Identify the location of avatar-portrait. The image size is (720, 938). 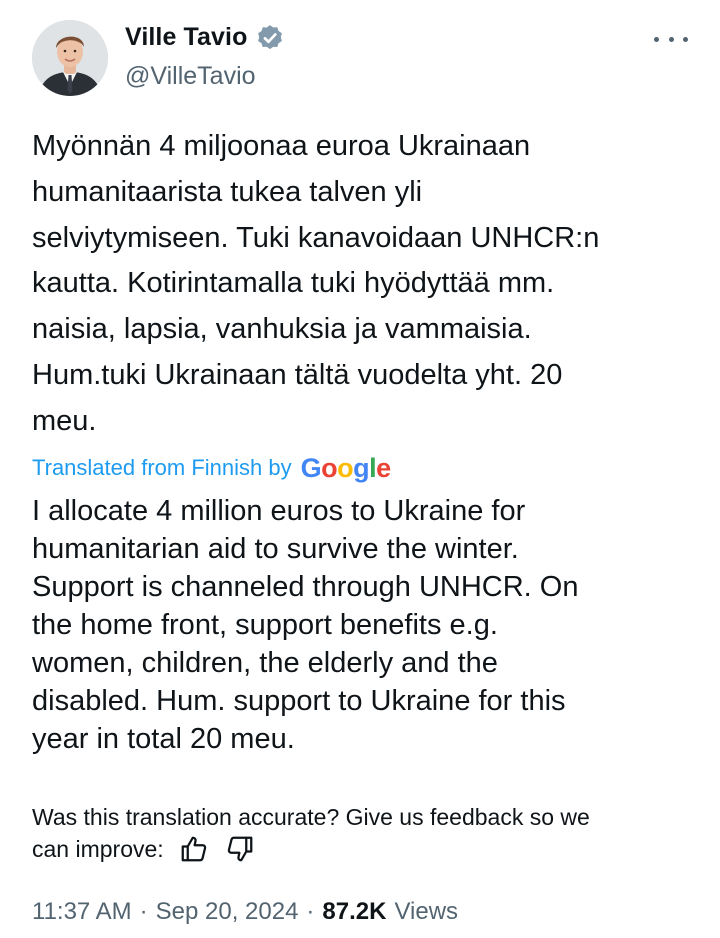
(70, 58).